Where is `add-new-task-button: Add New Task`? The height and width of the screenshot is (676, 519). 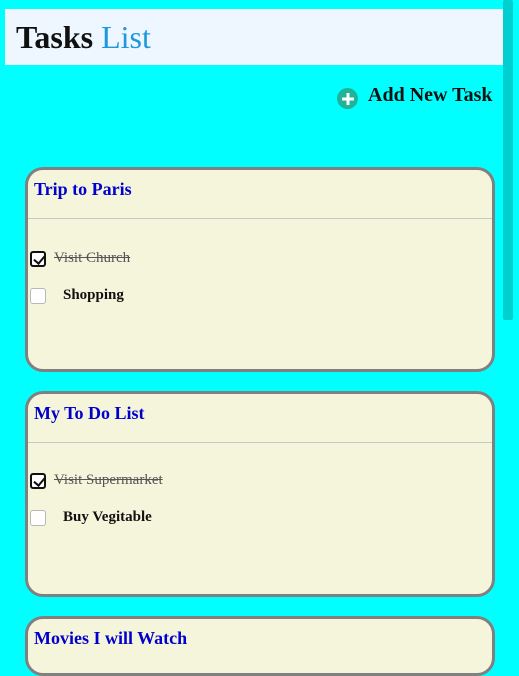
add-new-task-button: Add New Task is located at coordinates (415, 95).